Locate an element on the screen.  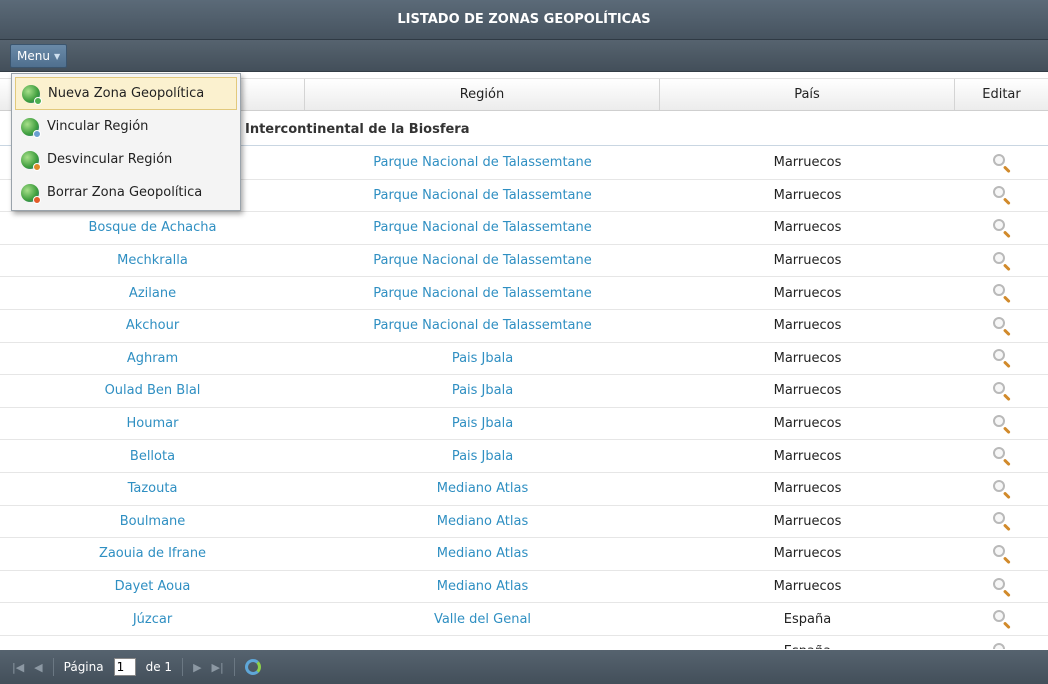
column-header-region: Región is located at coordinates (482, 94).